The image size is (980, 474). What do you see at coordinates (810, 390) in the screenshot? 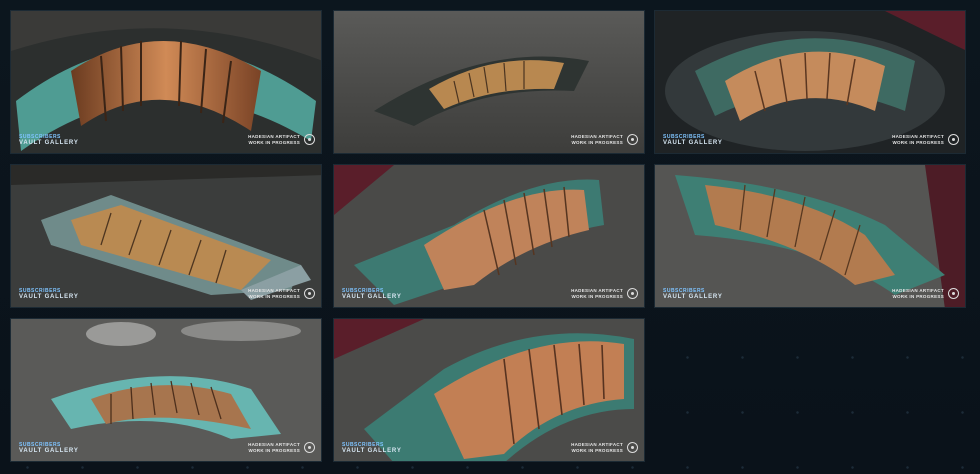
I see `empty-grid-cell` at bounding box center [810, 390].